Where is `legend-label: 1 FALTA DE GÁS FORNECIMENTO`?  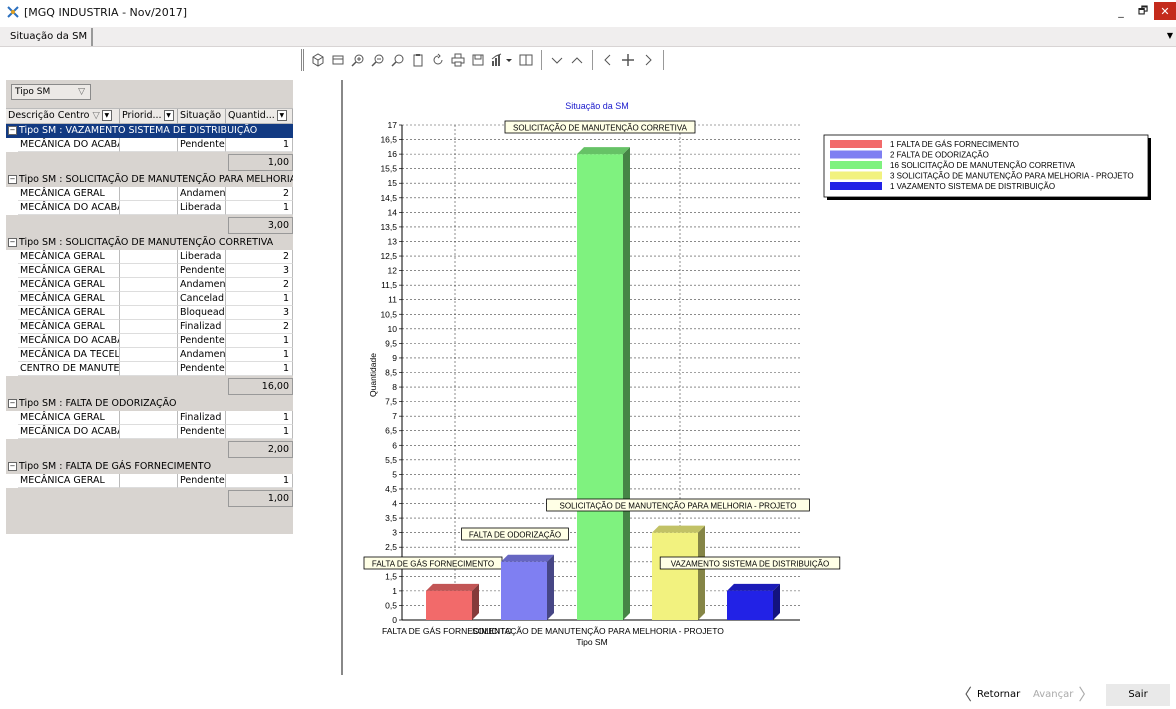 legend-label: 1 FALTA DE GÁS FORNECIMENTO is located at coordinates (954, 144).